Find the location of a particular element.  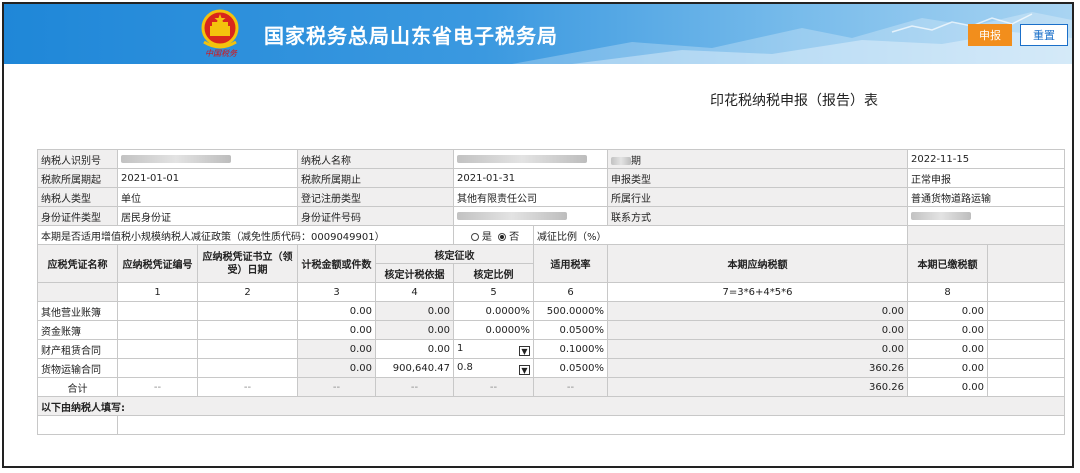

footer-row: 以下由纳税人填写: is located at coordinates (551, 406).